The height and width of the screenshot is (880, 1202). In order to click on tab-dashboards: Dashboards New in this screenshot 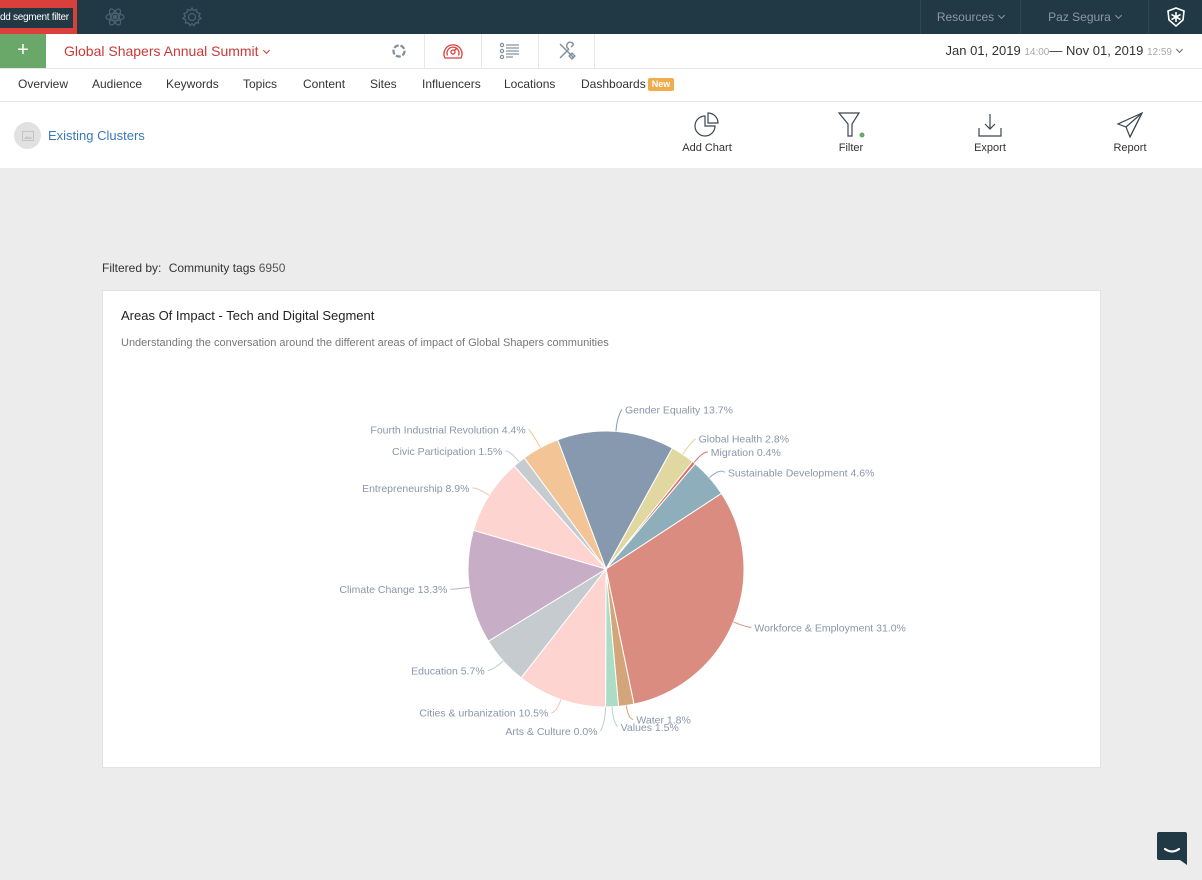, I will do `click(628, 85)`.